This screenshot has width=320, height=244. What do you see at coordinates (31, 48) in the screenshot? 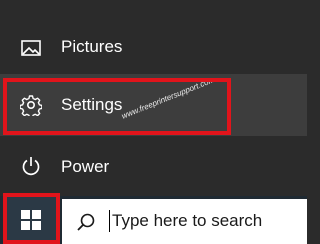
I see `pictures-icon` at bounding box center [31, 48].